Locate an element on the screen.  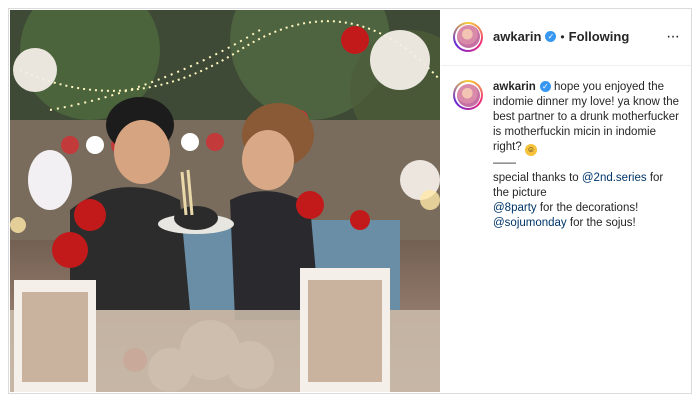
caption-avatar-image is located at coordinates (468, 95).